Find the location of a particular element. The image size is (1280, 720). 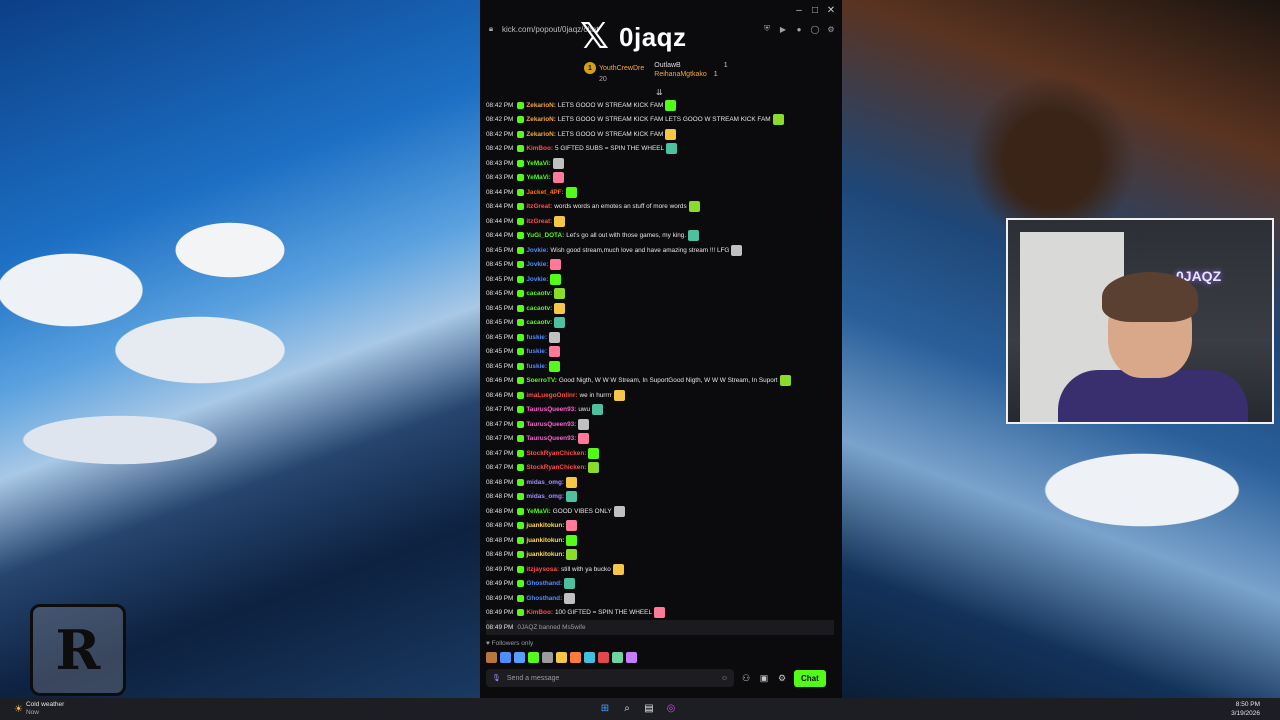

send-message-input: 🎙︎ Send a message ☺ is located at coordinates (610, 678).